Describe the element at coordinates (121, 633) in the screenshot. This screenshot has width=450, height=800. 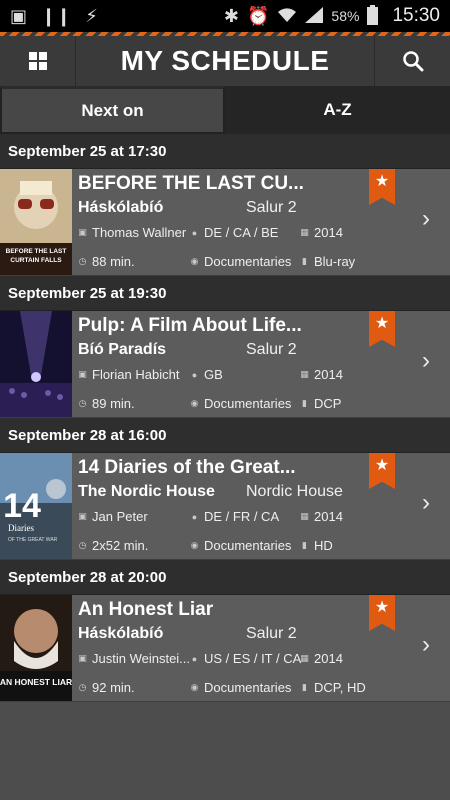
I see `venue: Háskólabíó` at that location.